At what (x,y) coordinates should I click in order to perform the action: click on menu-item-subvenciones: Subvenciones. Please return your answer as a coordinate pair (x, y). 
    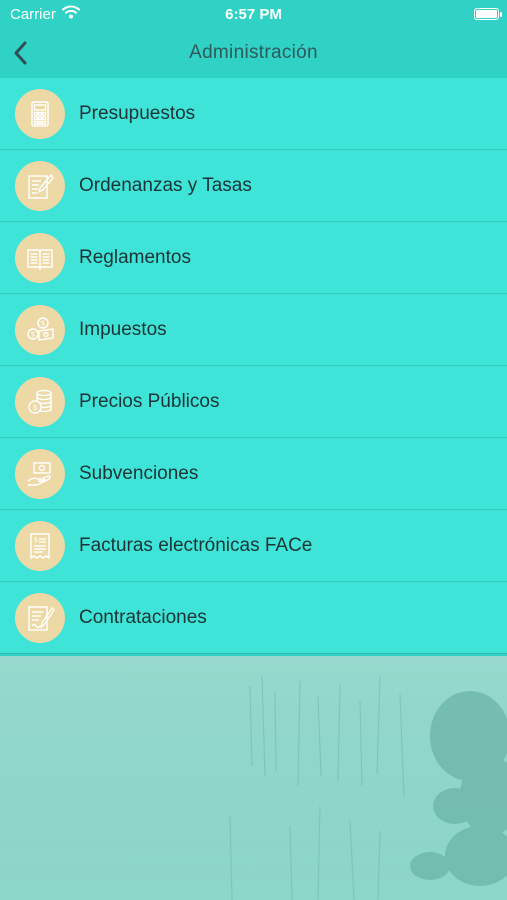
    Looking at the image, I should click on (253, 474).